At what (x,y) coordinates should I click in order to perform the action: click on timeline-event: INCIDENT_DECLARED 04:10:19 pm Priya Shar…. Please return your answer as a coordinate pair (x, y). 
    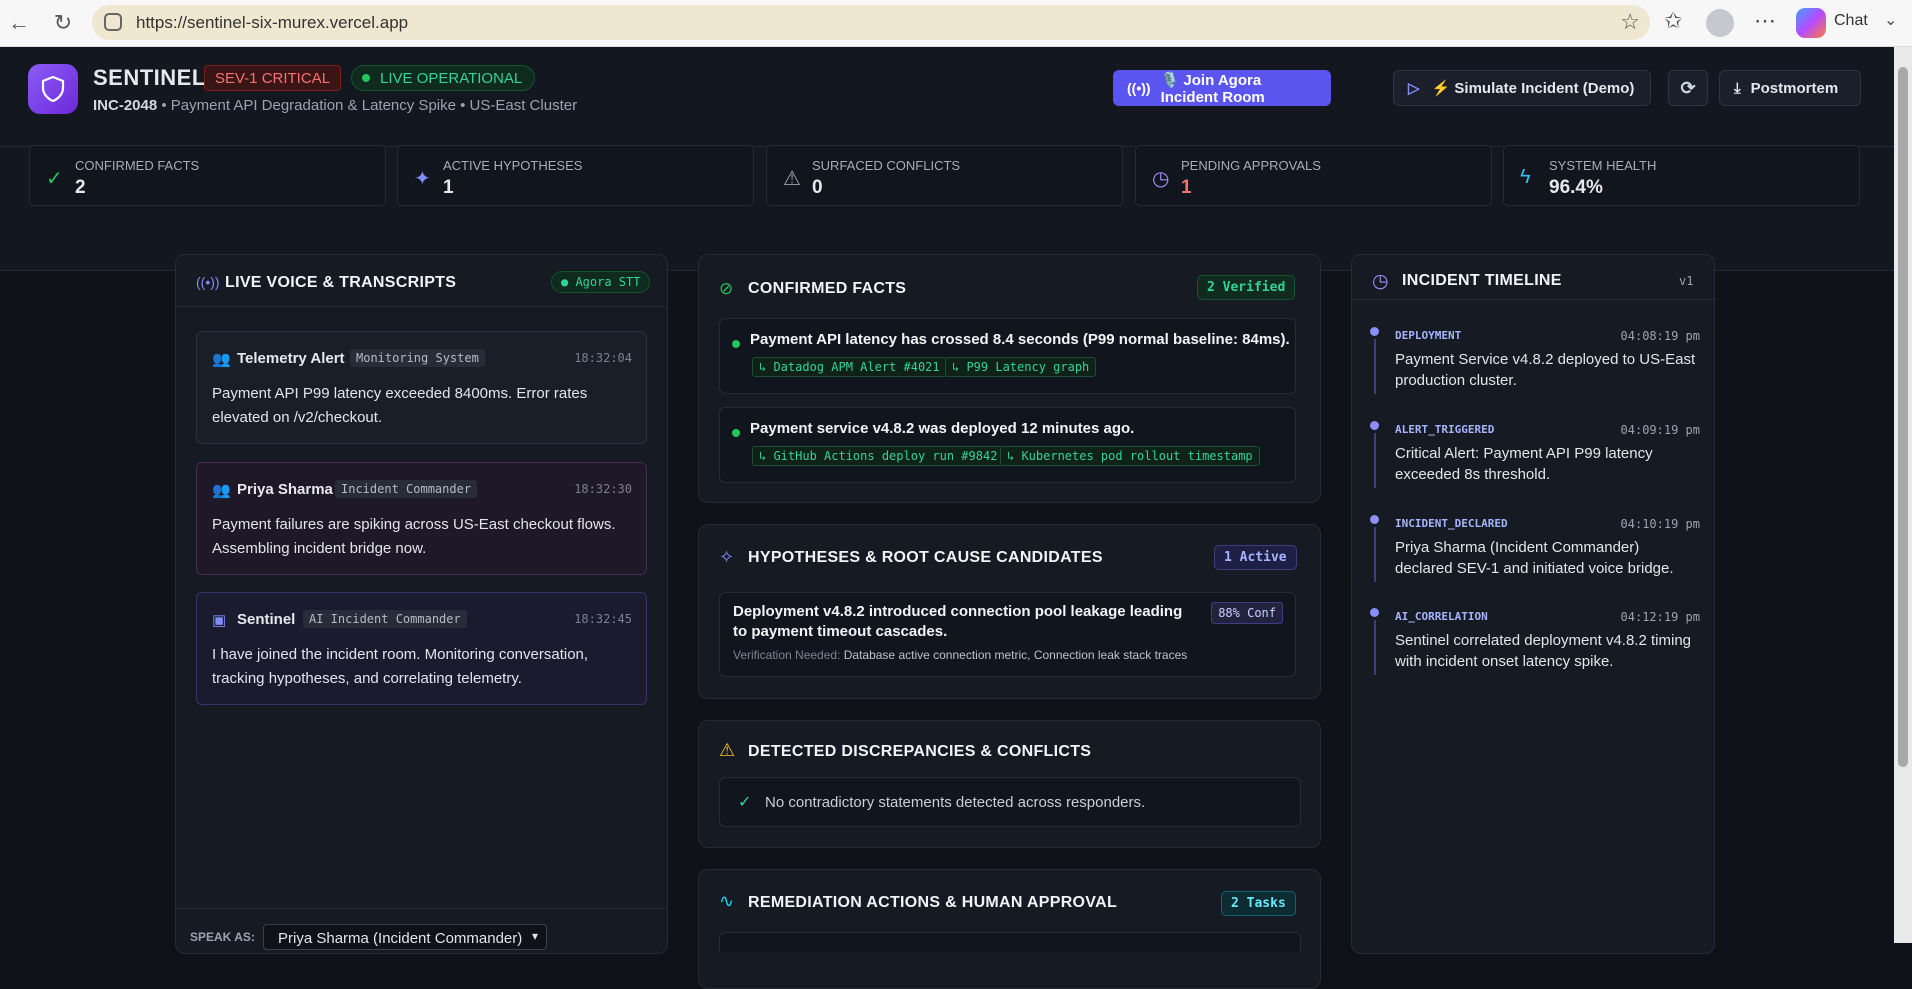
    Looking at the image, I should click on (1535, 551).